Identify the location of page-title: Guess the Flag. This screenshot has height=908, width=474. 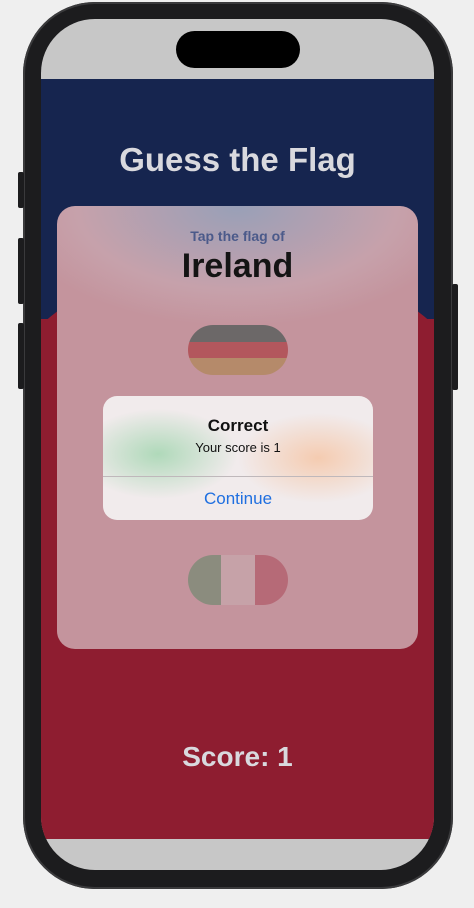
(237, 159).